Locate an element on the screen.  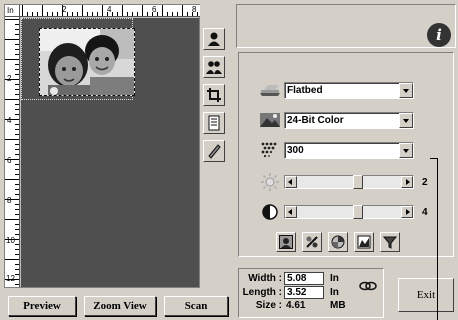
scan-source-value: Flatbed is located at coordinates (305, 90).